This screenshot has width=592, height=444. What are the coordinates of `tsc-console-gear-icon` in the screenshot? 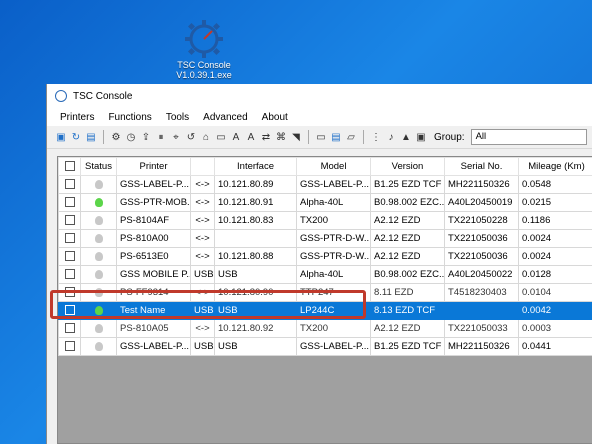 It's located at (204, 39).